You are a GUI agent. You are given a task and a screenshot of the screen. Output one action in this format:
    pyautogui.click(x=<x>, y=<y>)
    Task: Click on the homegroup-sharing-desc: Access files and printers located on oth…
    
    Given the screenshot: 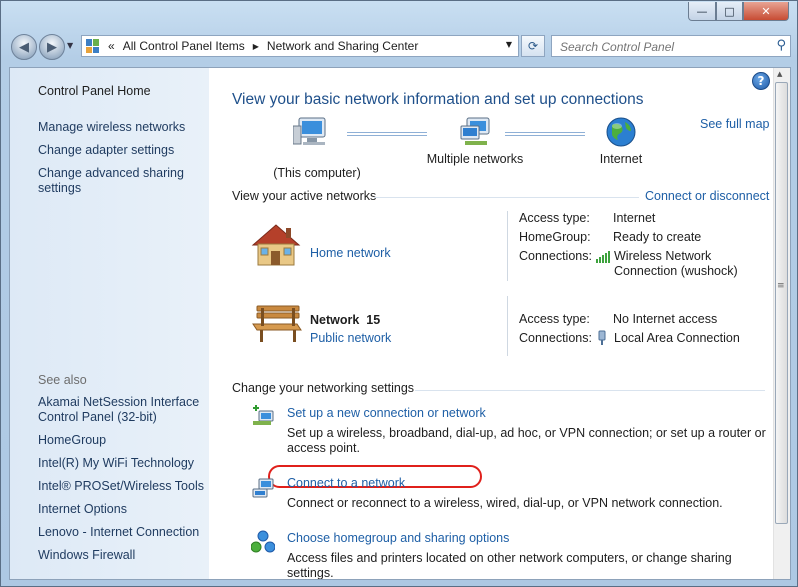 What is the action you would take?
    pyautogui.click(x=509, y=565)
    